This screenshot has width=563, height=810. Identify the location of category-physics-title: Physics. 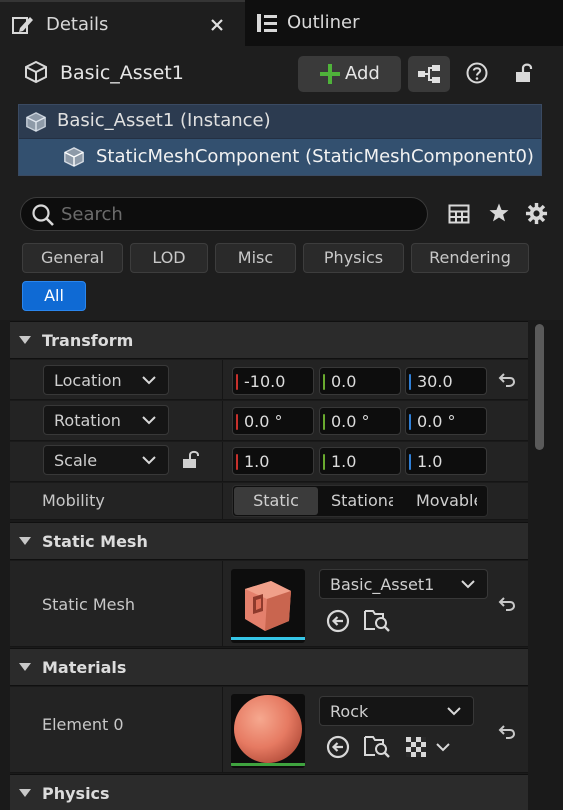
(76, 793).